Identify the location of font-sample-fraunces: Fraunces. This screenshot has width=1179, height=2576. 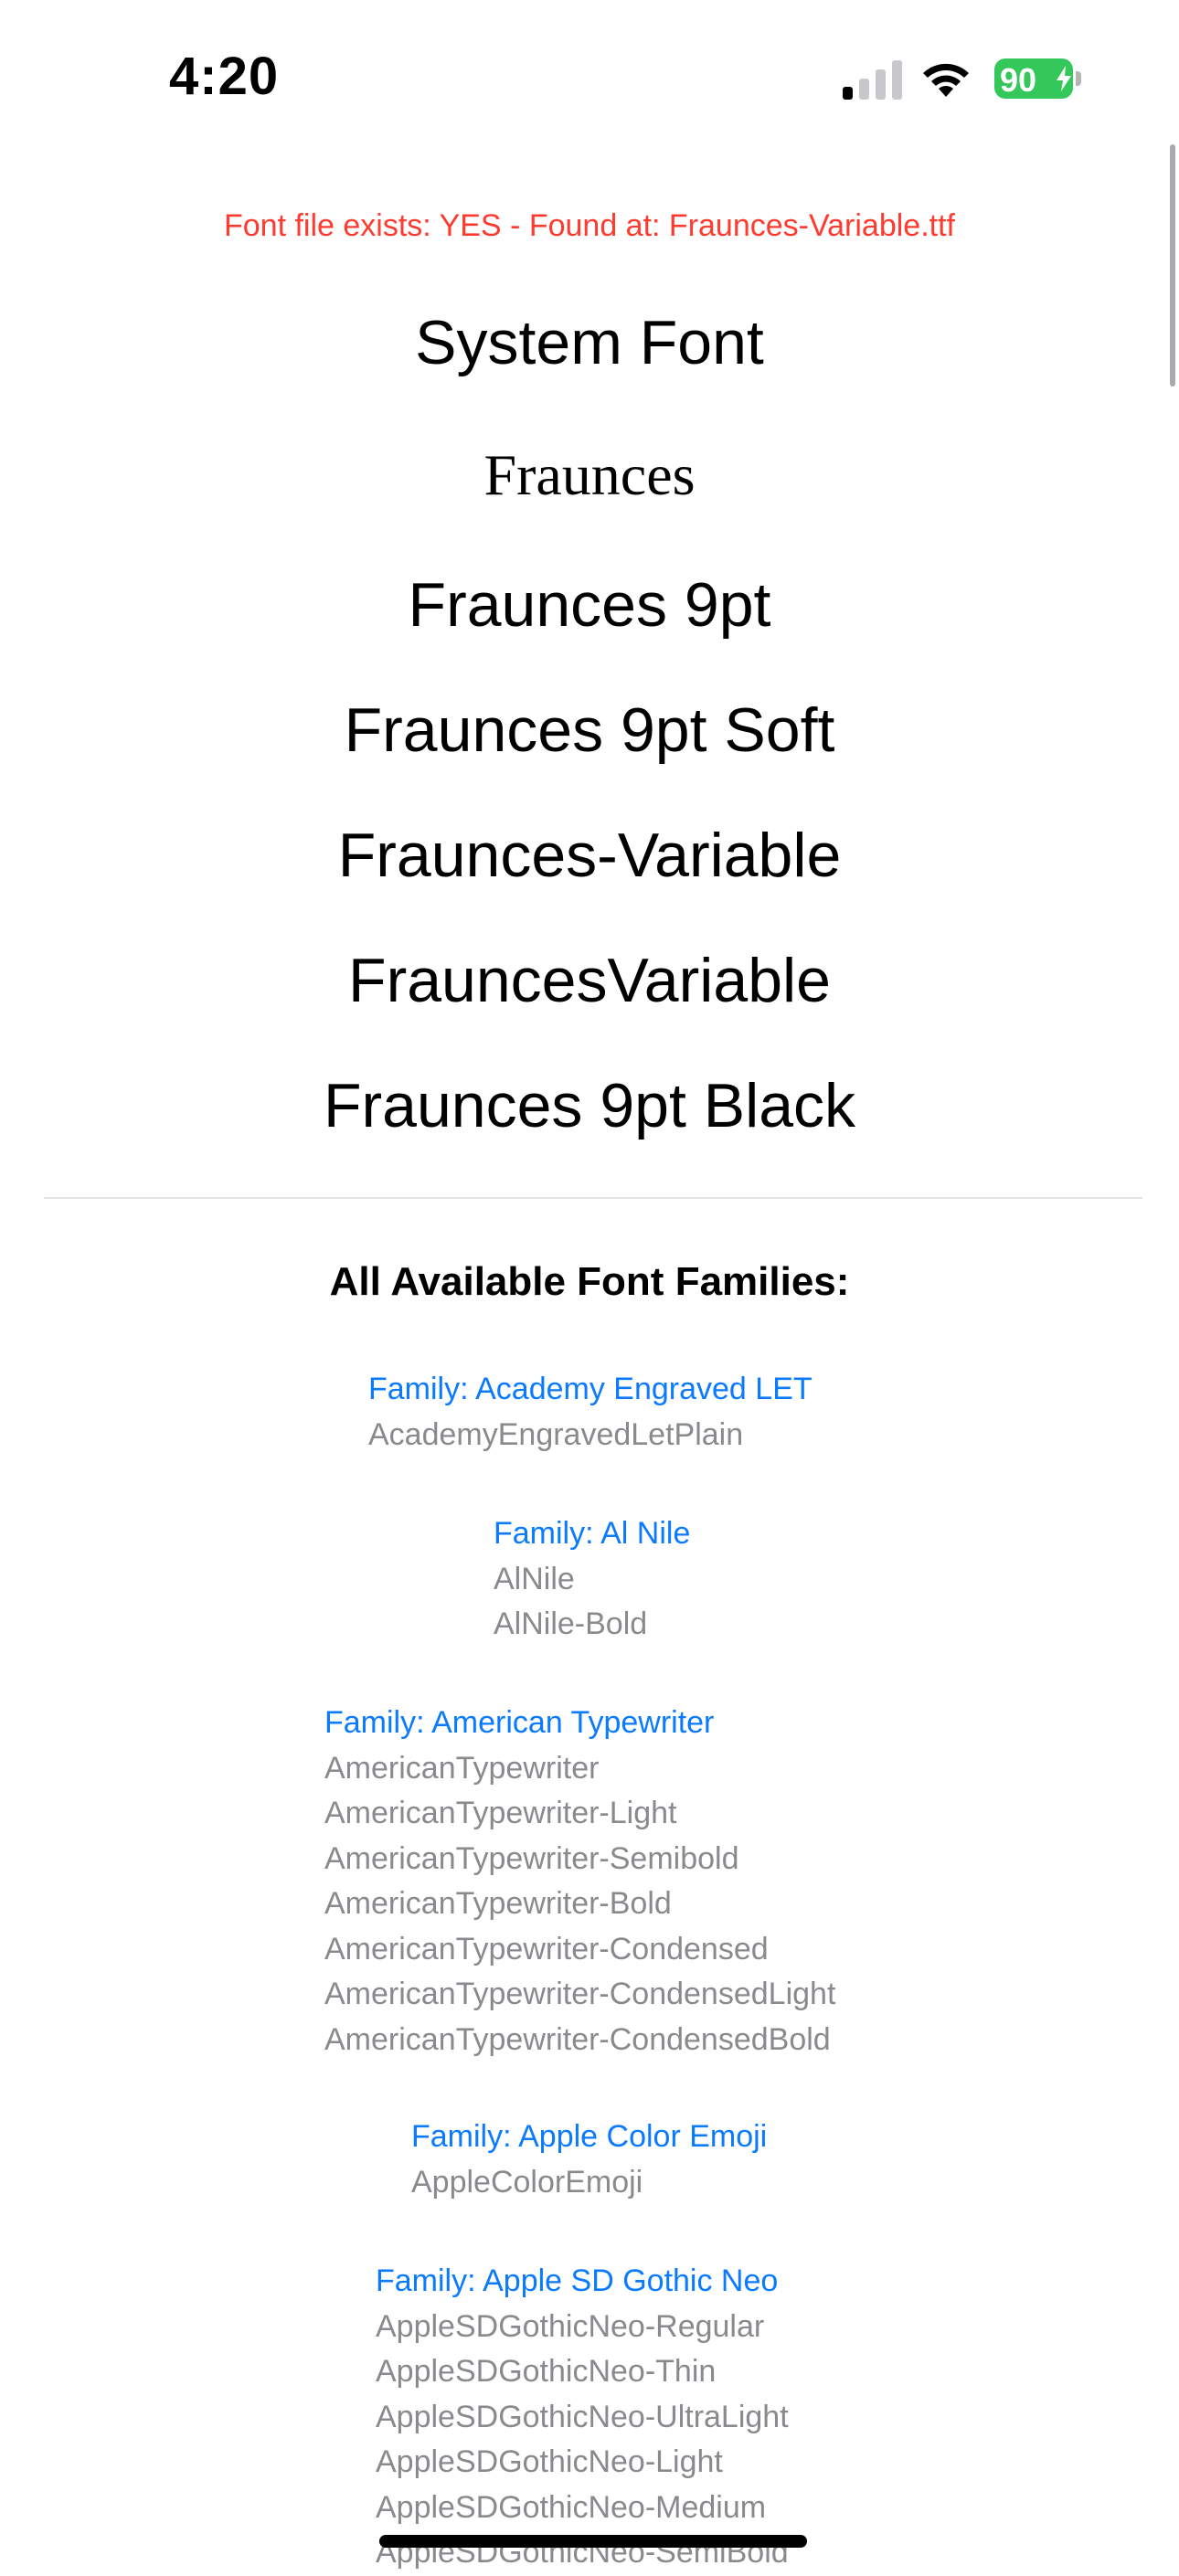
(589, 474).